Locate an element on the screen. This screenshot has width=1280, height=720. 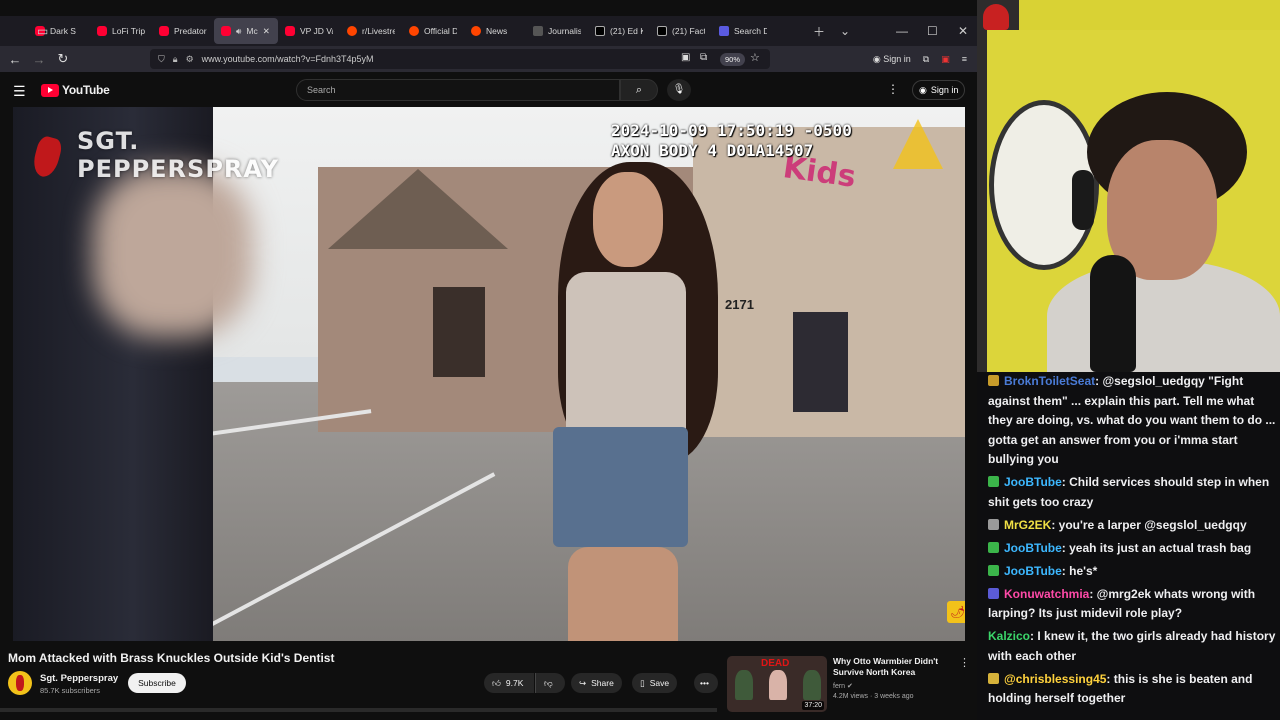
browser-tab: LoFi Tripl is located at coordinates (121, 31).